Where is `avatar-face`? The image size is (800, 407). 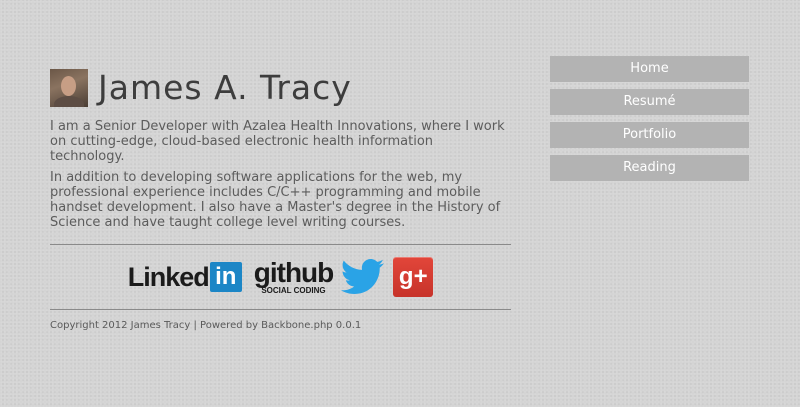
avatar-face is located at coordinates (68, 86).